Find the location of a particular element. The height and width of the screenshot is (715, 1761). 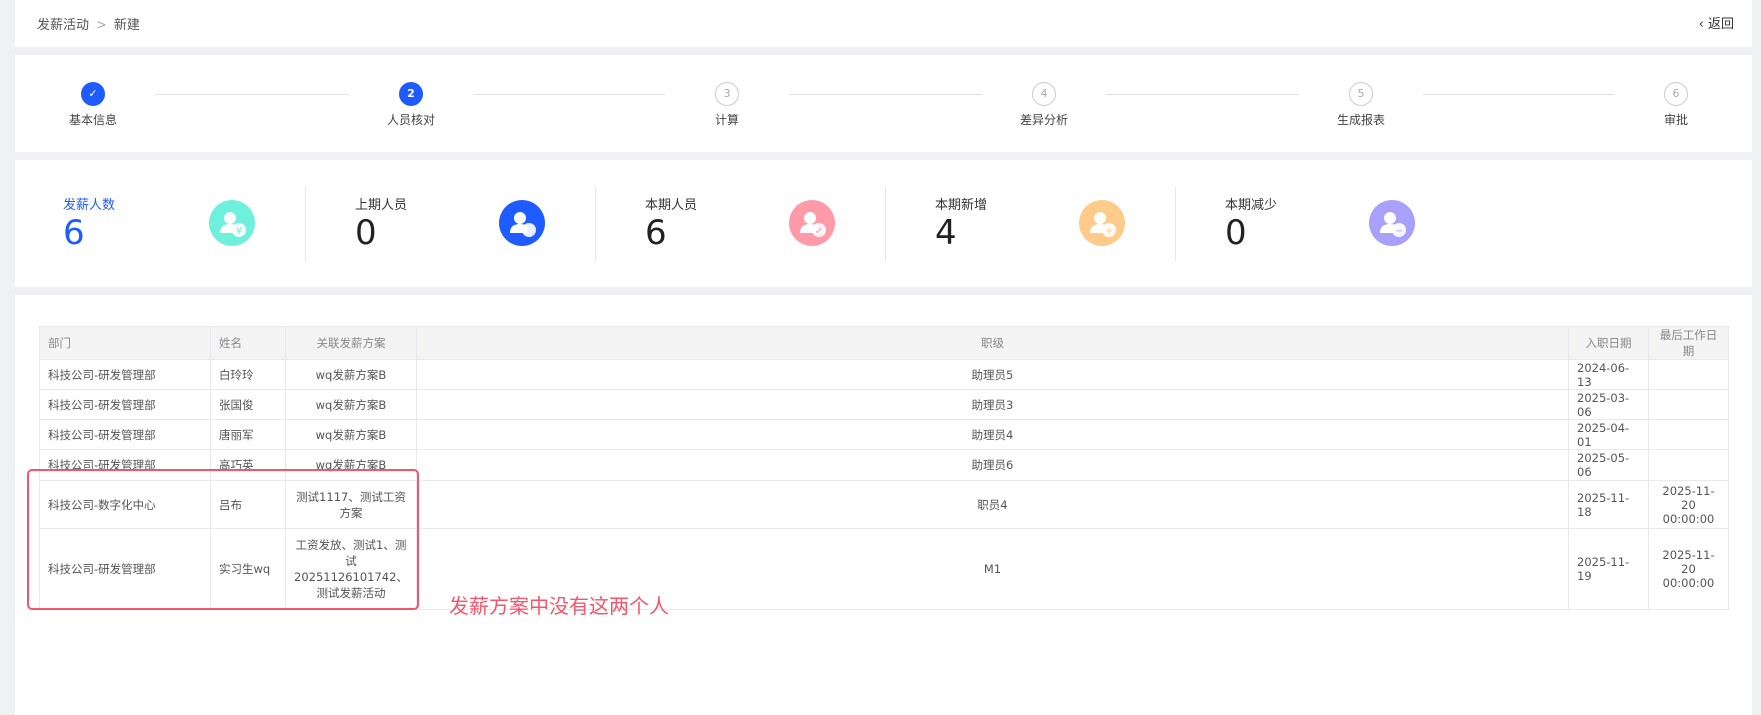

column-header: 职级 is located at coordinates (992, 343).